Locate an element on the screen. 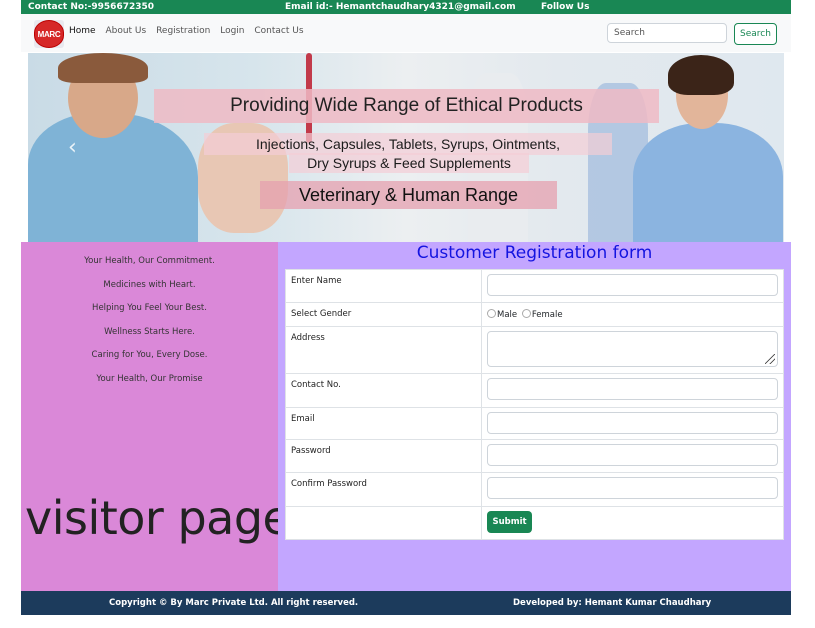 This screenshot has height=628, width=815. address-label: Address is located at coordinates (383, 350).